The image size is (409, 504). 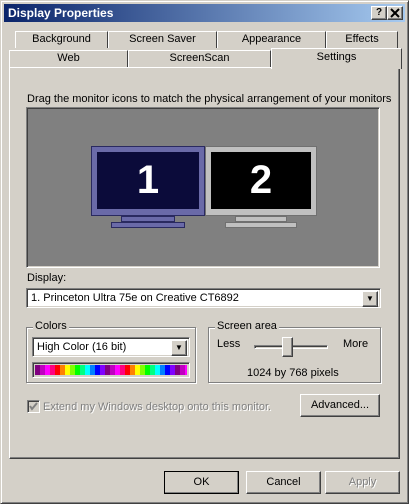 What do you see at coordinates (336, 58) in the screenshot?
I see `tab-settings: Settings` at bounding box center [336, 58].